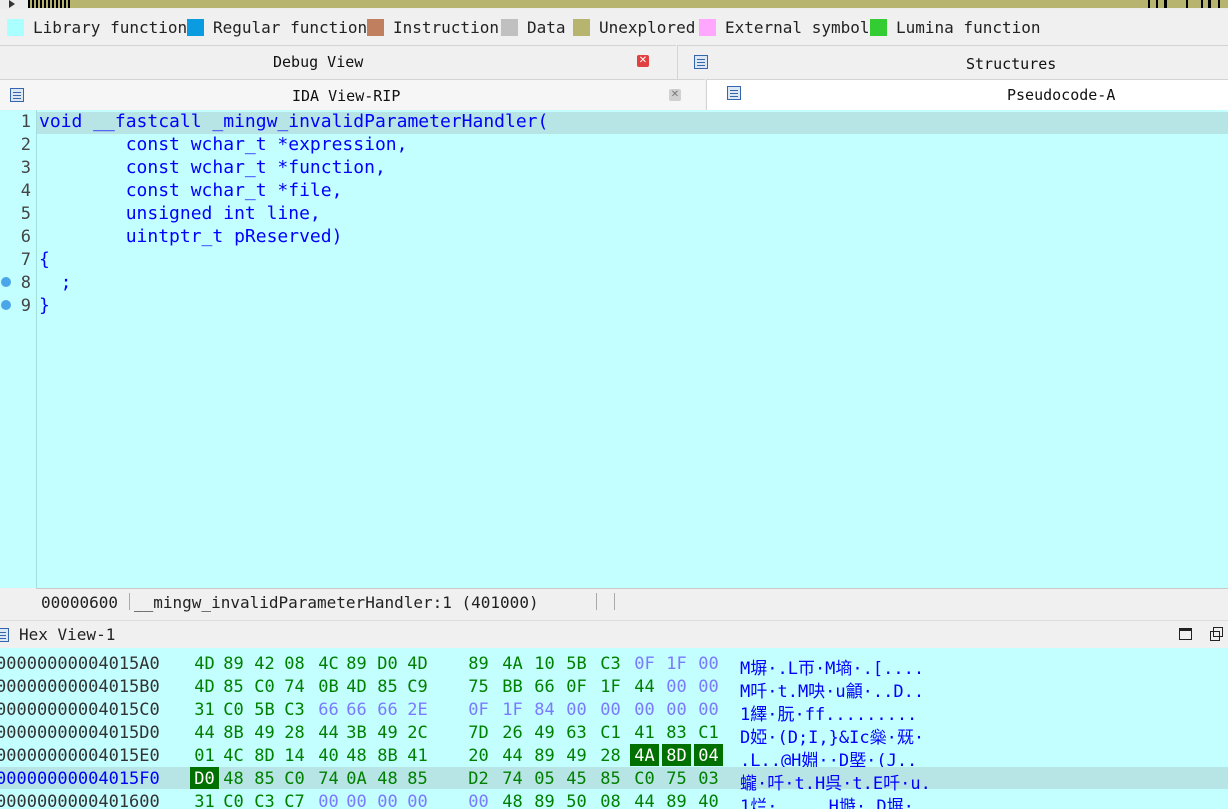 Image resolution: width=1228 pixels, height=809 pixels. Describe the element at coordinates (614, 4) in the screenshot. I see `navigation-band` at that location.